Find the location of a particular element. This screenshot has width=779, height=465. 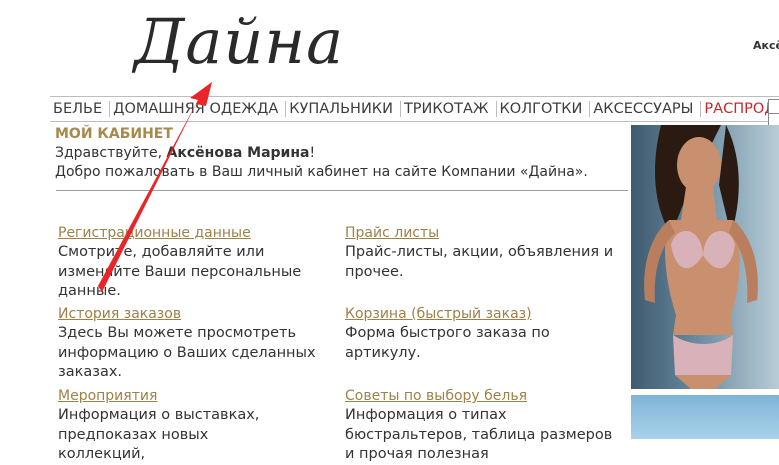

cart-quick-order-desc: Форма быстрого заказа по артикулу. is located at coordinates (447, 343).